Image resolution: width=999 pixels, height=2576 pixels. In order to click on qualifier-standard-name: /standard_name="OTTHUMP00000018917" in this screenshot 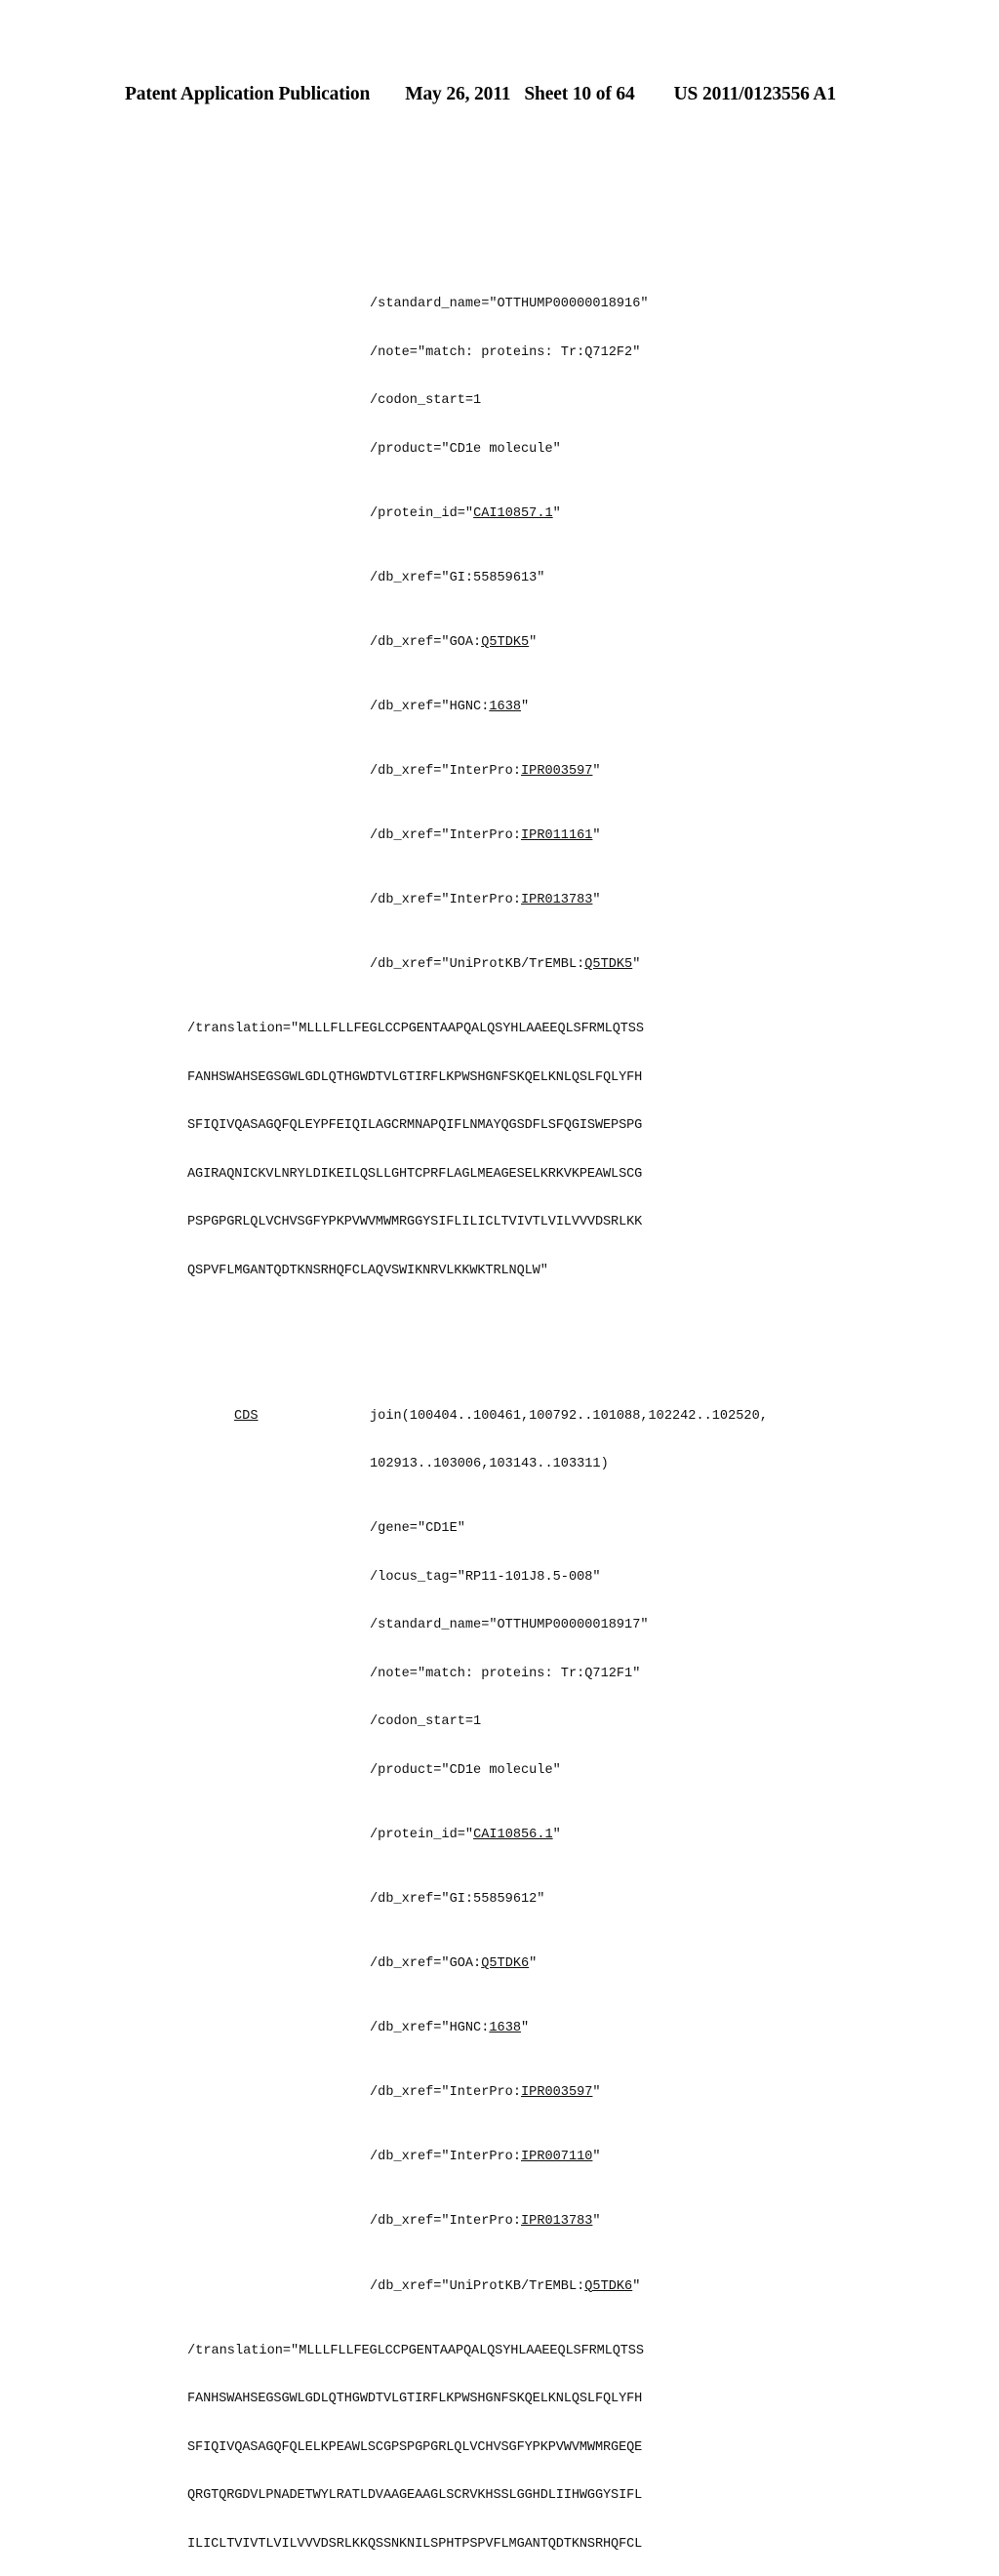, I will do `click(509, 1625)`.